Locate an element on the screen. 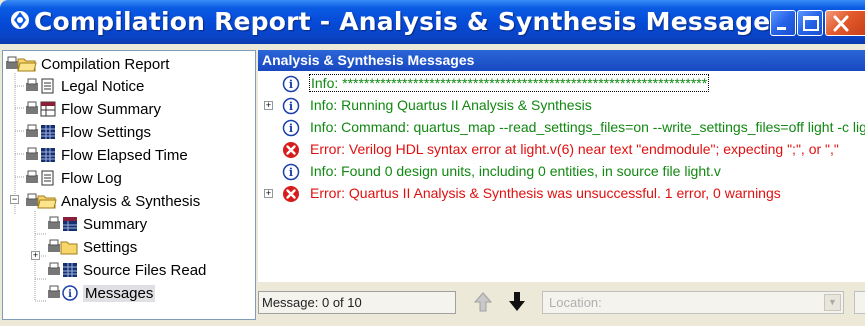 The image size is (865, 326). printer-info-icon: i is located at coordinates (63, 293).